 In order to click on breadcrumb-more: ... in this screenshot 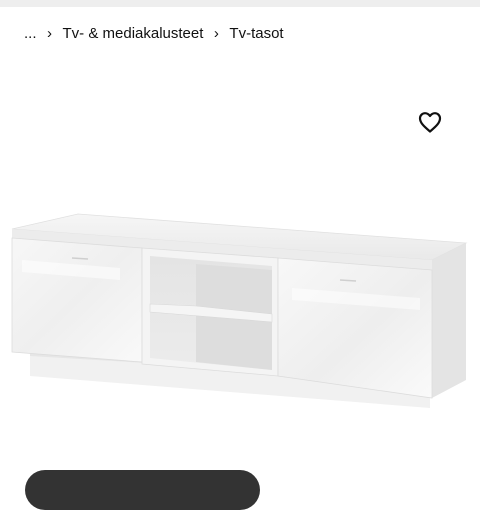, I will do `click(30, 33)`.